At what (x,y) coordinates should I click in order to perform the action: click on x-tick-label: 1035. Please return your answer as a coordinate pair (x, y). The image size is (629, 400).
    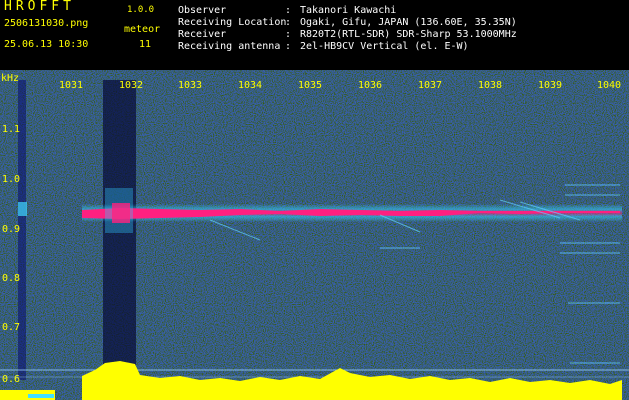
    Looking at the image, I should click on (310, 85).